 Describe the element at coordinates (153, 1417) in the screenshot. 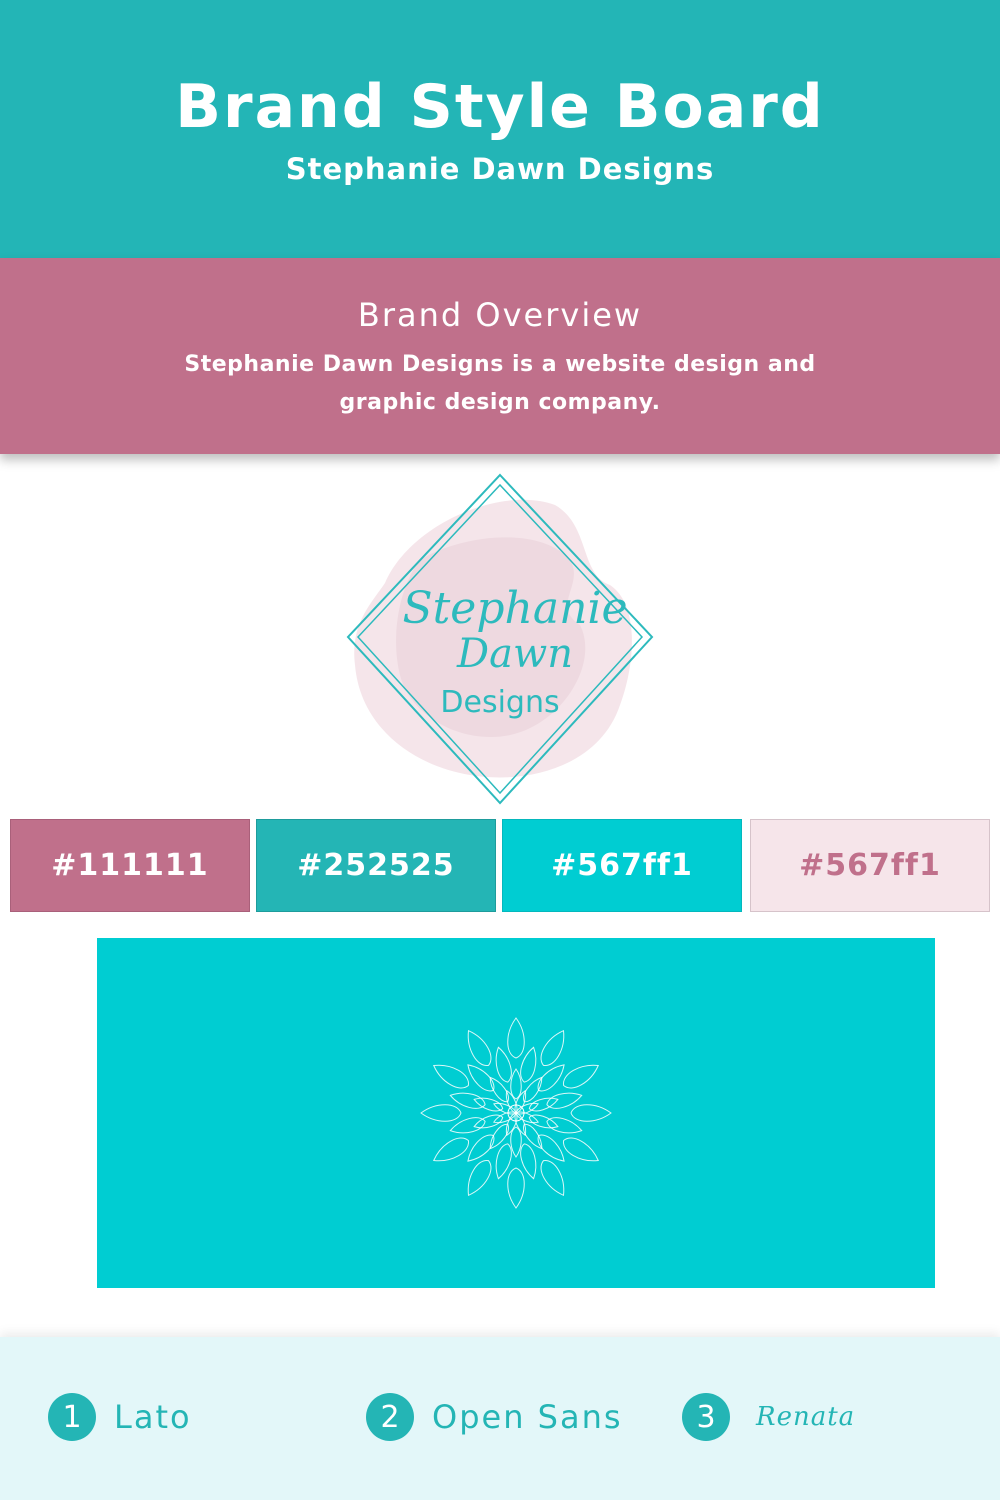

I see `font-name: Lato` at that location.